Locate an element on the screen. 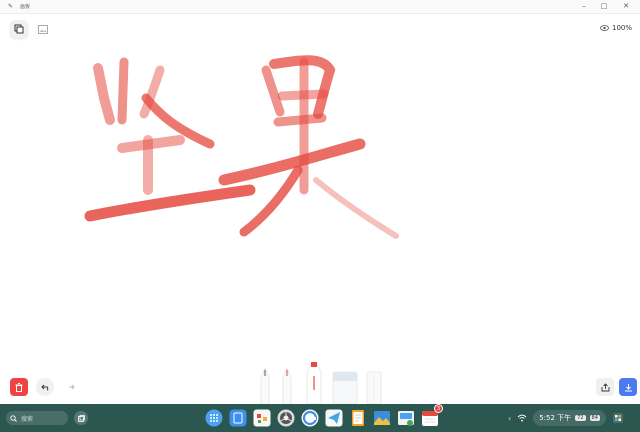  maximize-button: □ is located at coordinates (604, 6).